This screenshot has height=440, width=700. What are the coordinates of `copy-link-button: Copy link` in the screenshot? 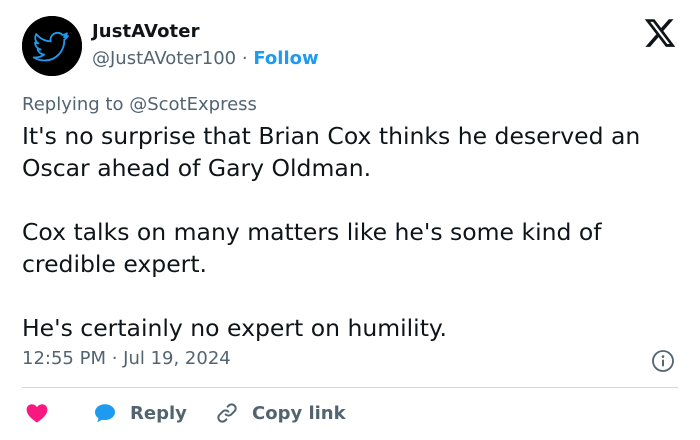 It's located at (280, 413).